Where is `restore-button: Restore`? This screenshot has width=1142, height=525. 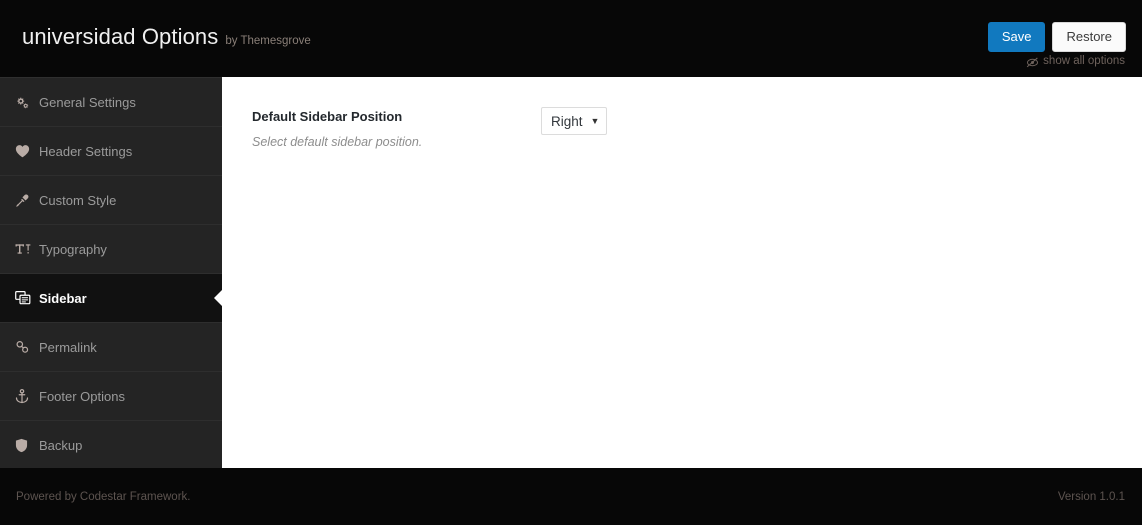 restore-button: Restore is located at coordinates (1089, 37).